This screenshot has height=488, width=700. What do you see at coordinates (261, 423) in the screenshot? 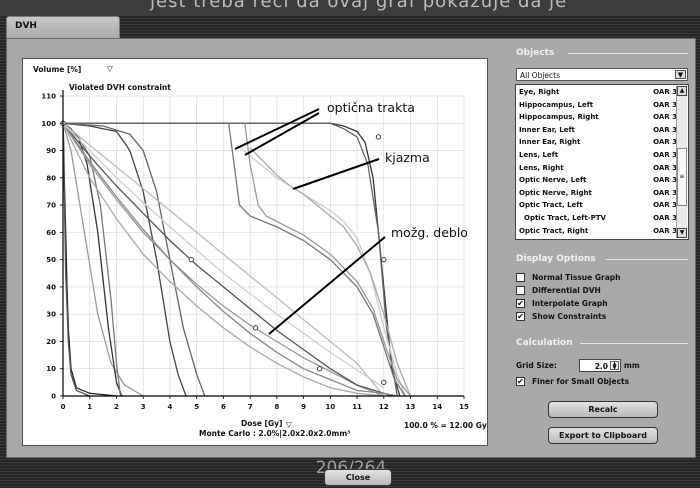
I see `x-axis-label: Dose [Gy]` at bounding box center [261, 423].